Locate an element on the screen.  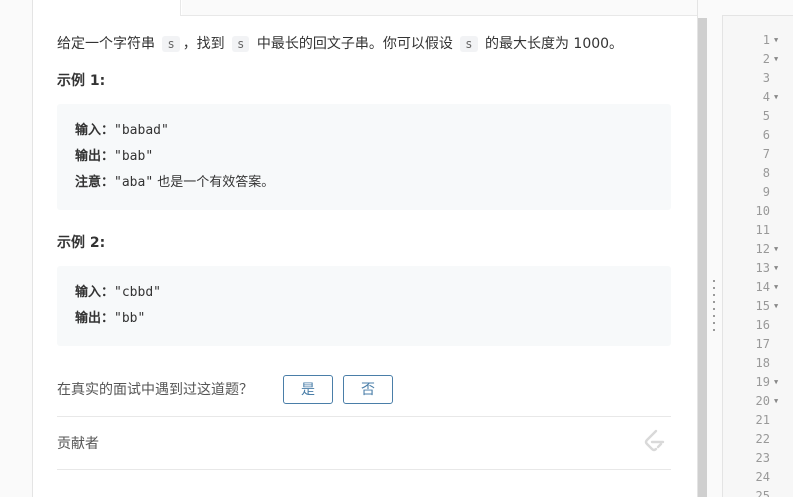
line-number-row: 14 ▼ is located at coordinates (758, 286).